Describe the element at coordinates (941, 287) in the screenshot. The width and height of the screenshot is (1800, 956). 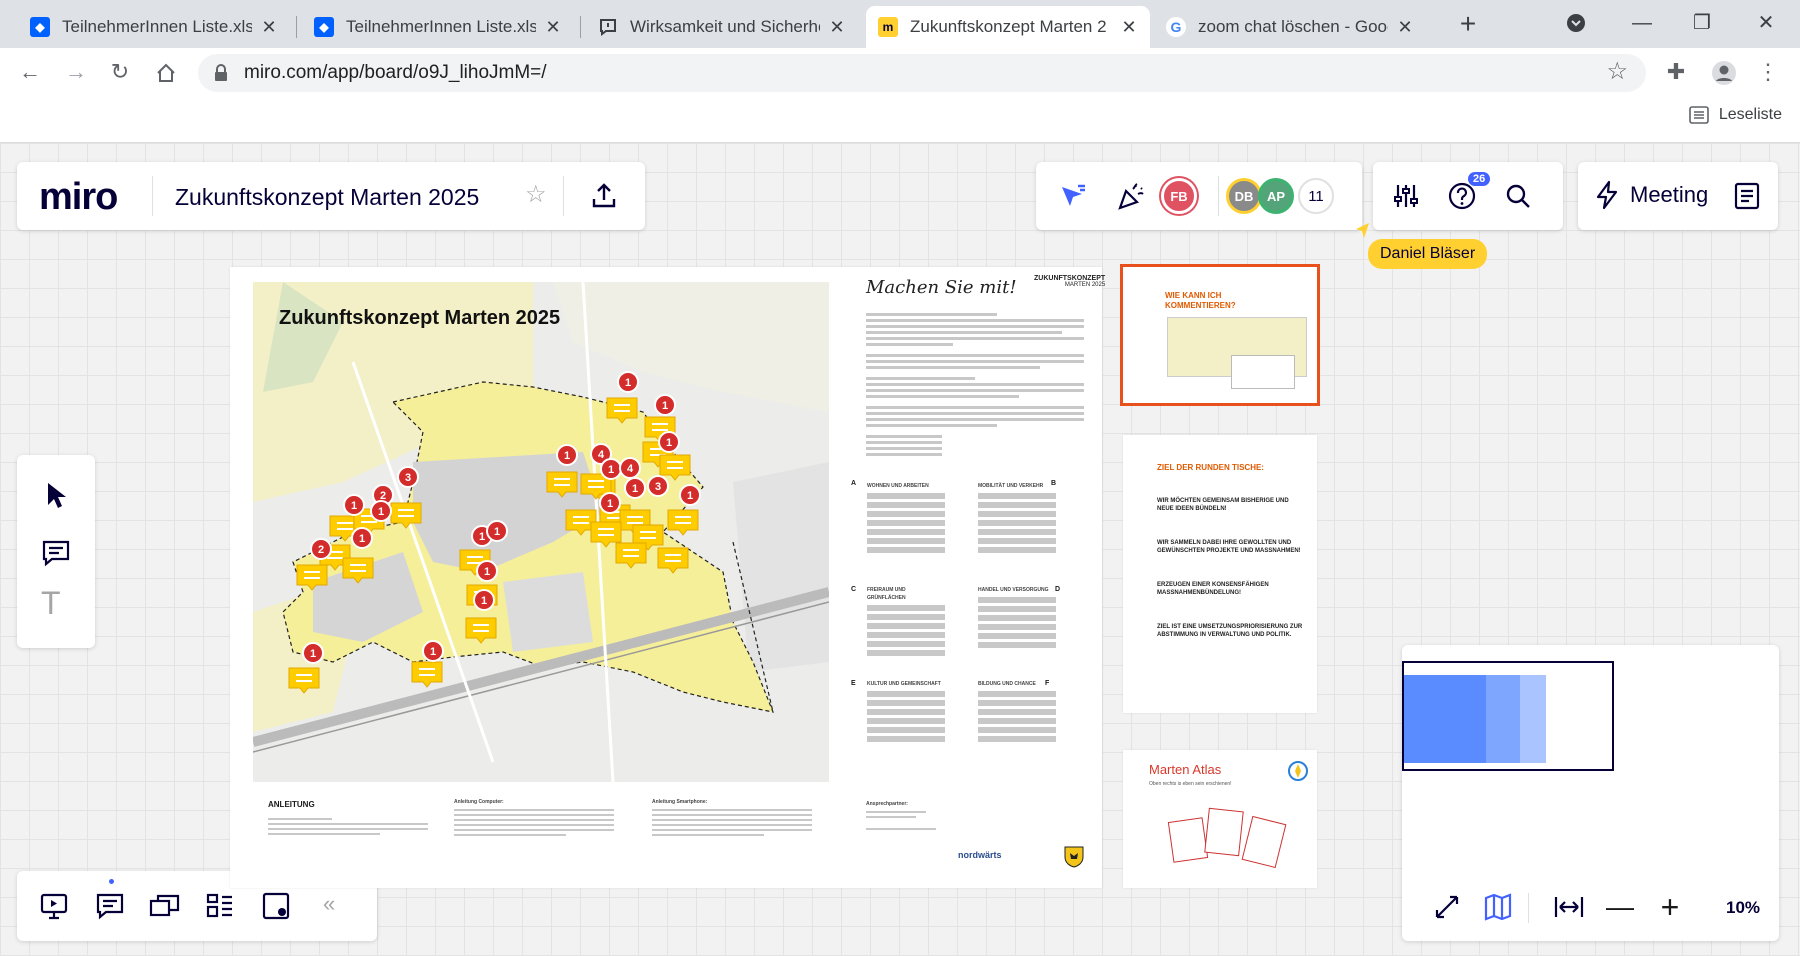
I see `poster-heading: Machen Sie mit!` at that location.